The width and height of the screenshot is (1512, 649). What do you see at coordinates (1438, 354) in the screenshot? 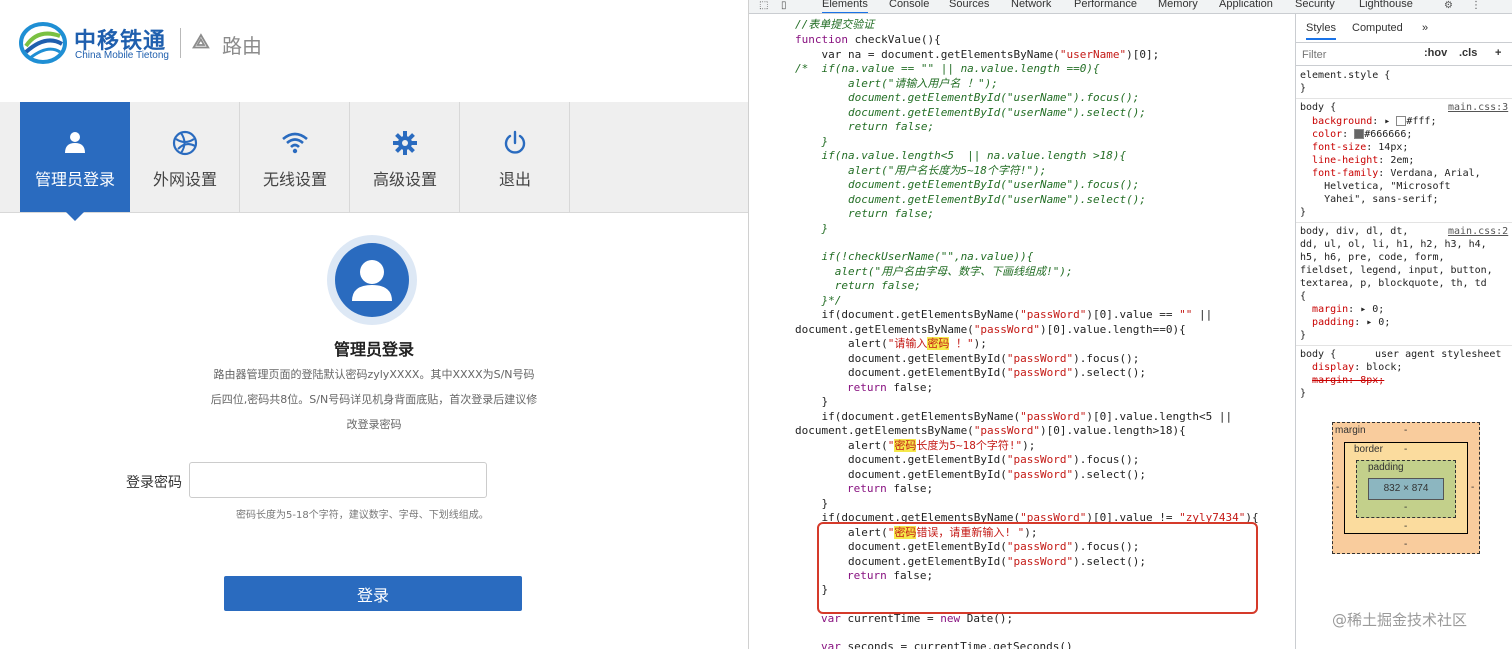
I see `user-agent-source: user agent stylesheet` at bounding box center [1438, 354].